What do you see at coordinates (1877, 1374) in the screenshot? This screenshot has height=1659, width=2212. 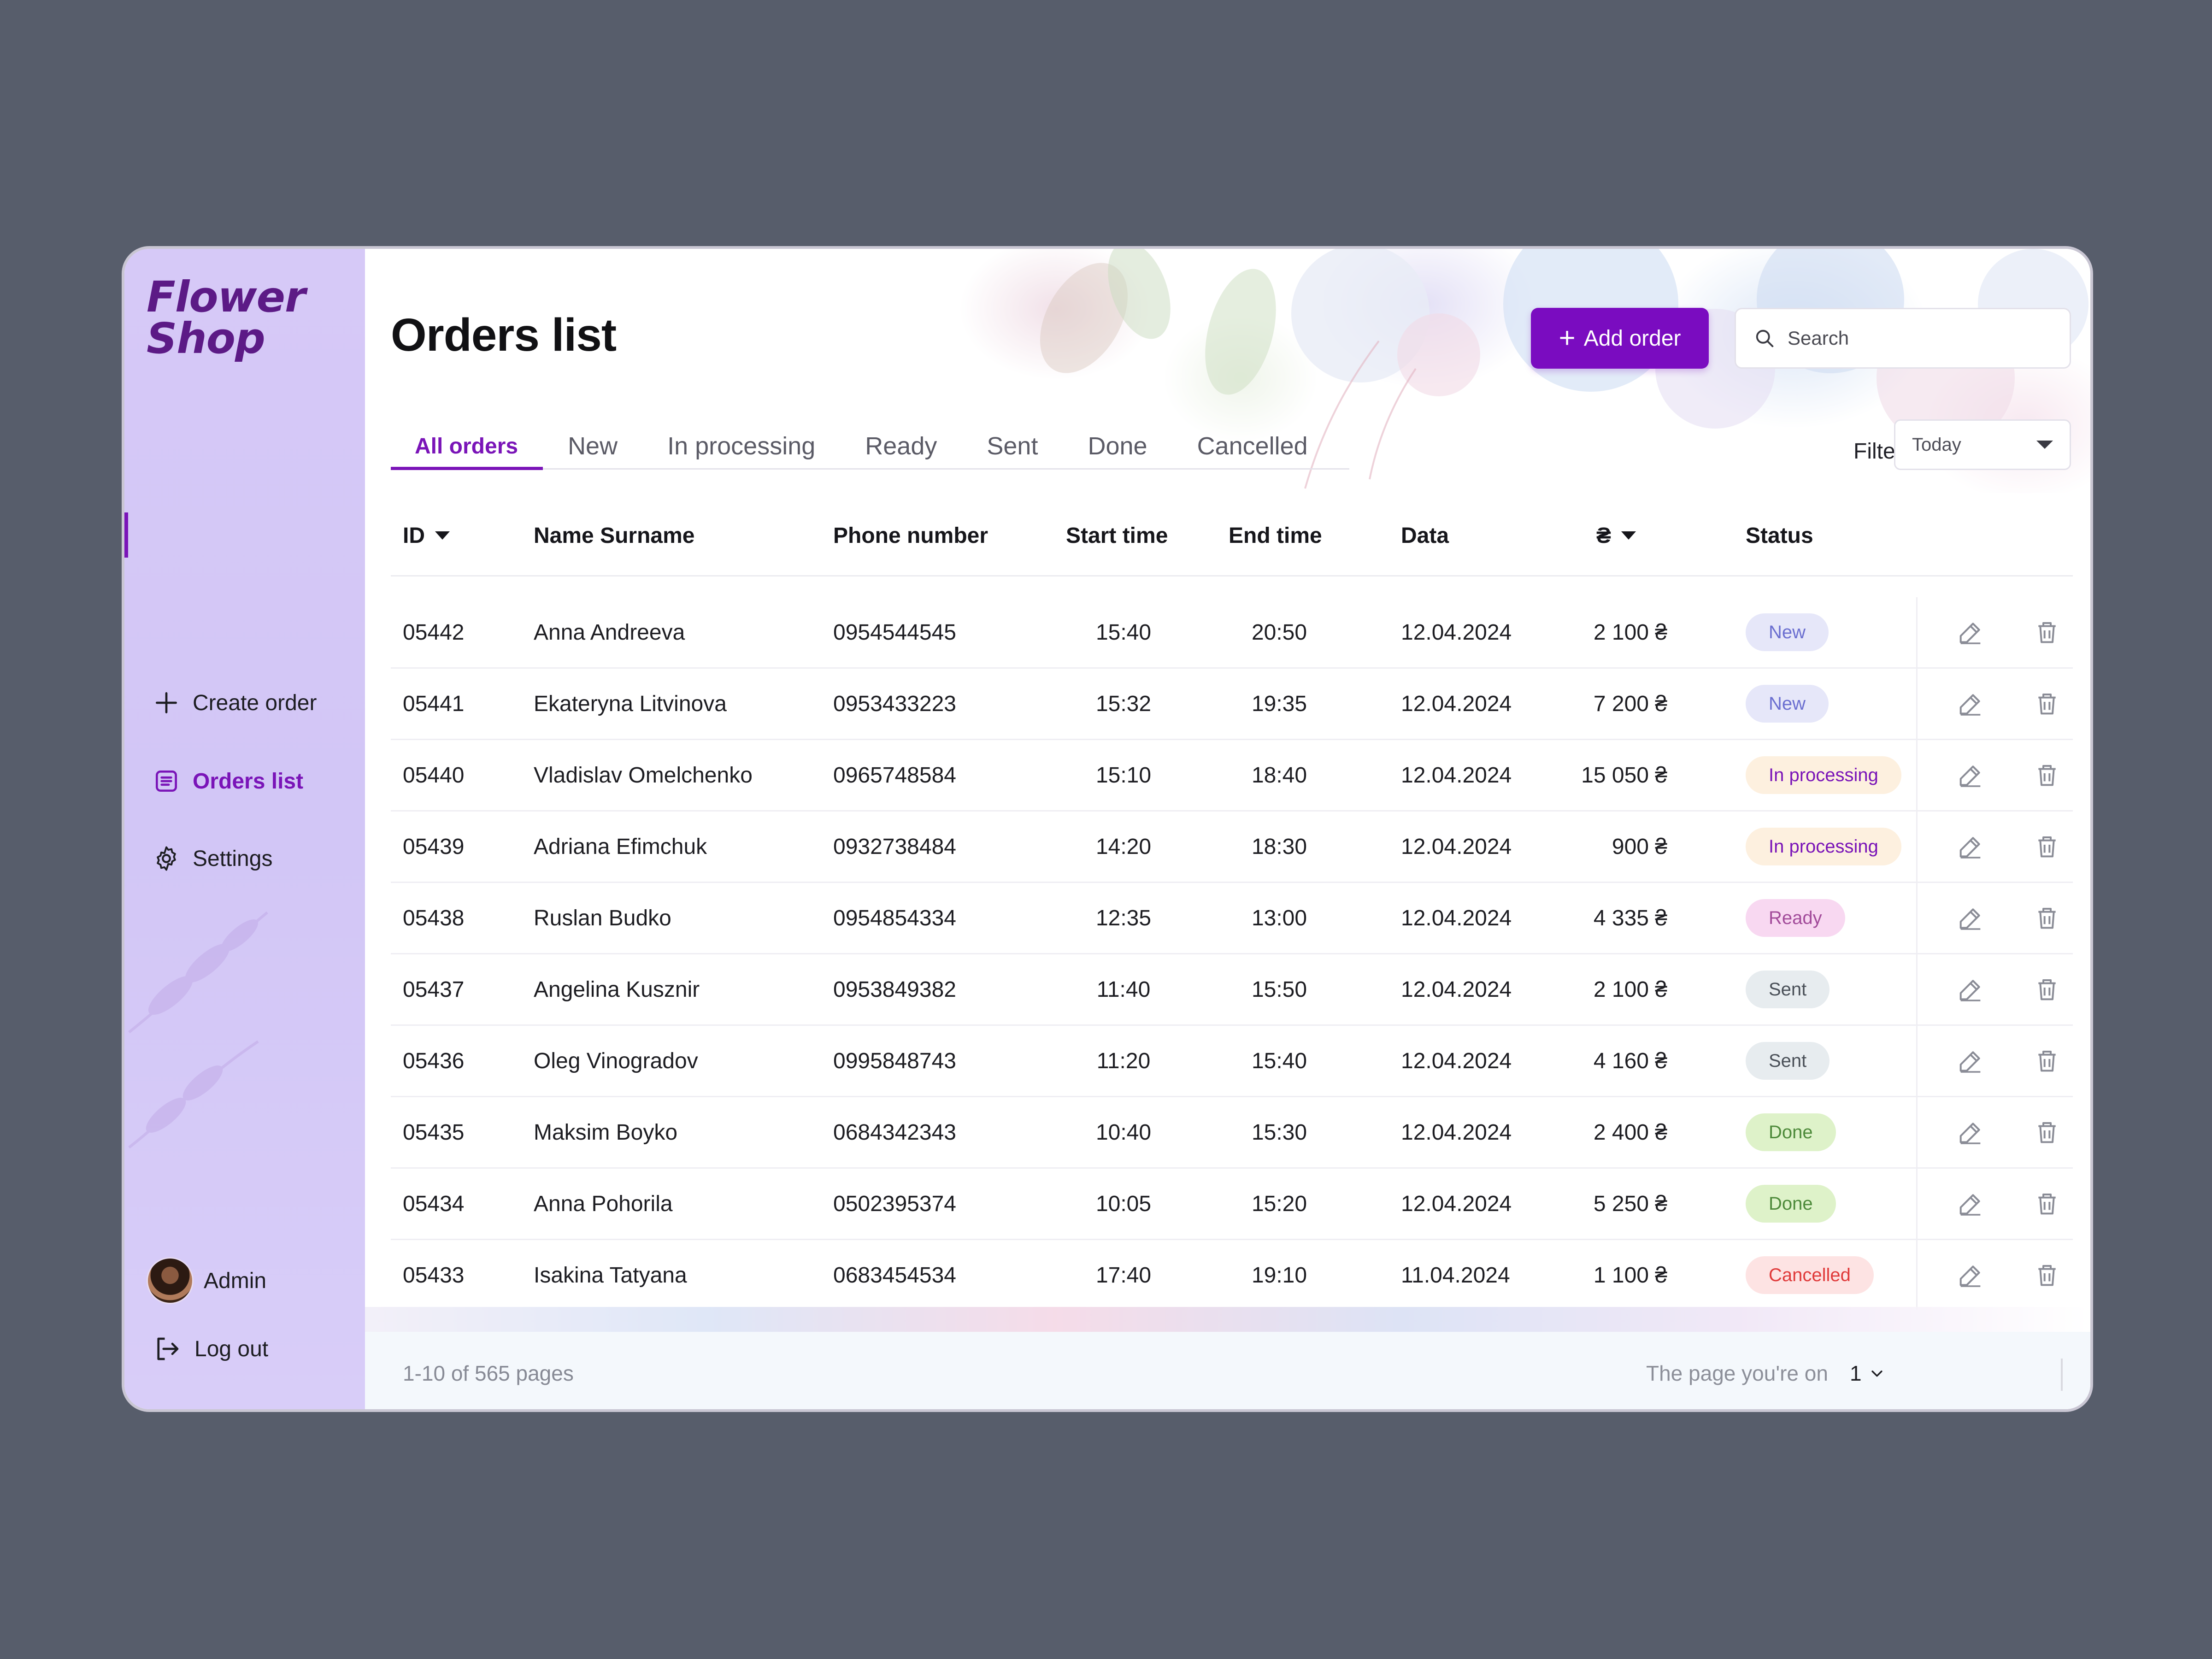 I see `chevron-down-icon` at bounding box center [1877, 1374].